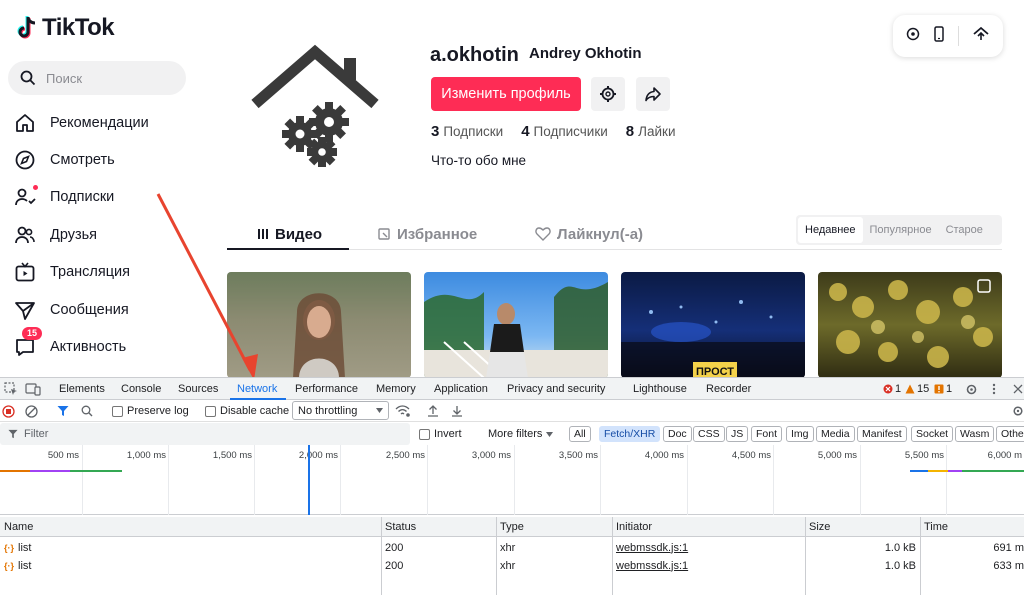 This screenshot has height=595, width=1024. I want to click on tab-favorites: Избранное, so click(427, 234).